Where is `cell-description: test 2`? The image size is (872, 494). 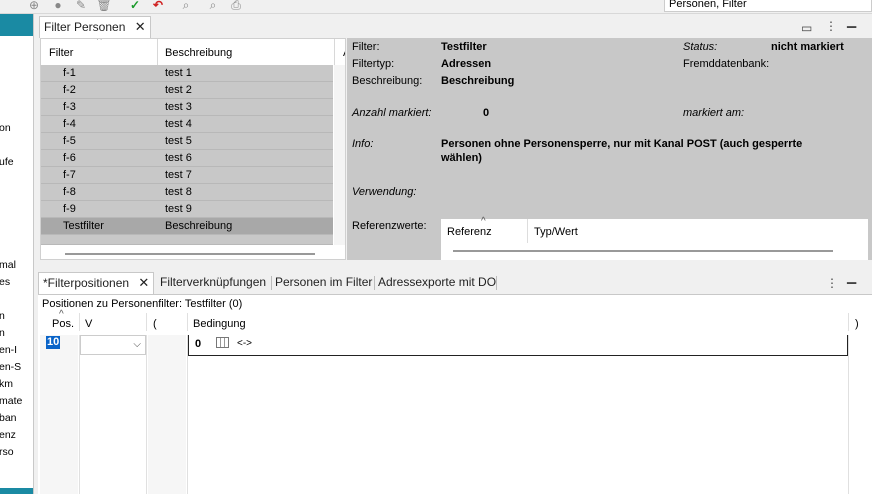
cell-description: test 2 is located at coordinates (178, 90).